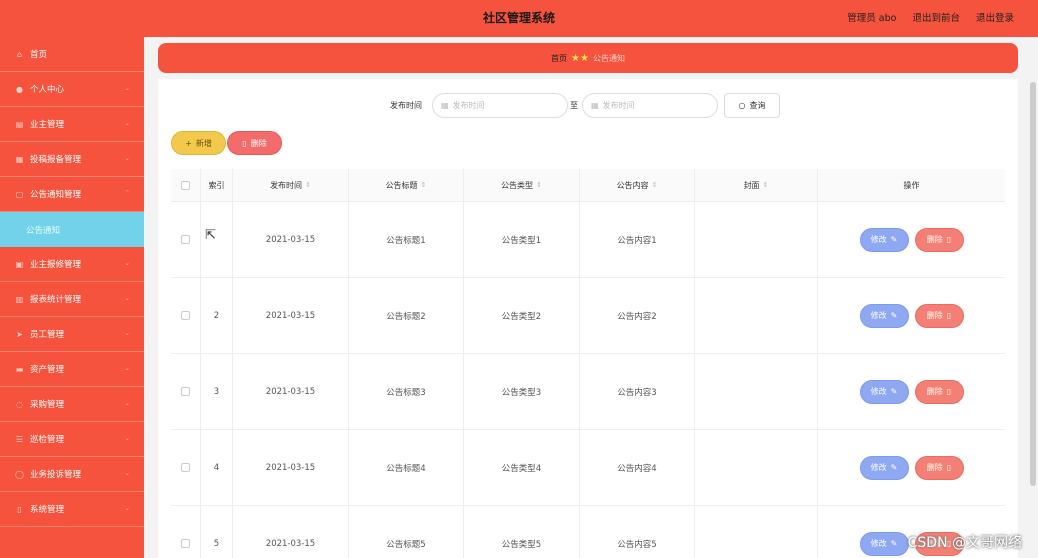 Image resolution: width=1038 pixels, height=558 pixels. I want to click on table-row: 2 2021-03-15 公告标题2 公告类型2 公告内容2 修改 ✎ 删除 ▯, so click(588, 316).